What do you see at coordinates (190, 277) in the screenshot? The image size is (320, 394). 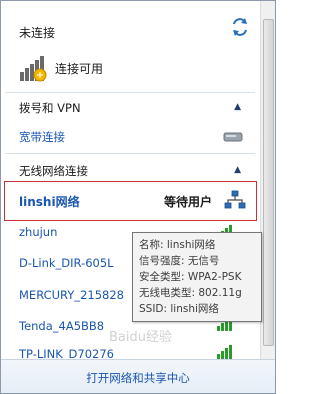 I see `tooltip-security-type: 安全类型: WPA2-PSK` at bounding box center [190, 277].